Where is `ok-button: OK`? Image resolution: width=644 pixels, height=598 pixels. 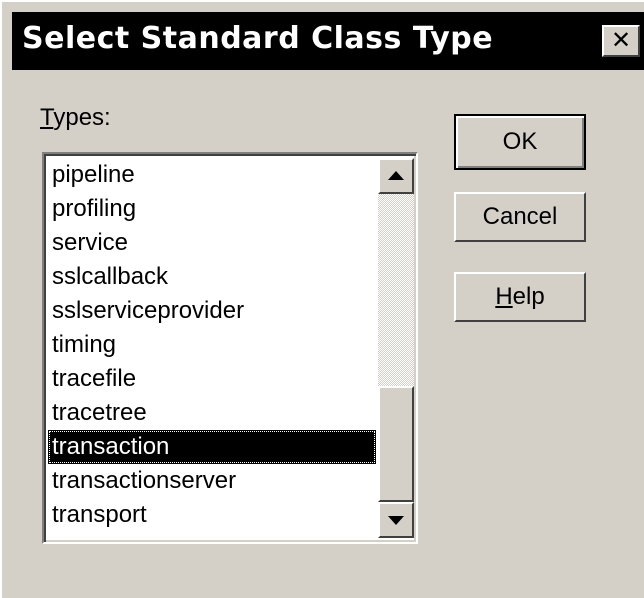 ok-button: OK is located at coordinates (520, 142).